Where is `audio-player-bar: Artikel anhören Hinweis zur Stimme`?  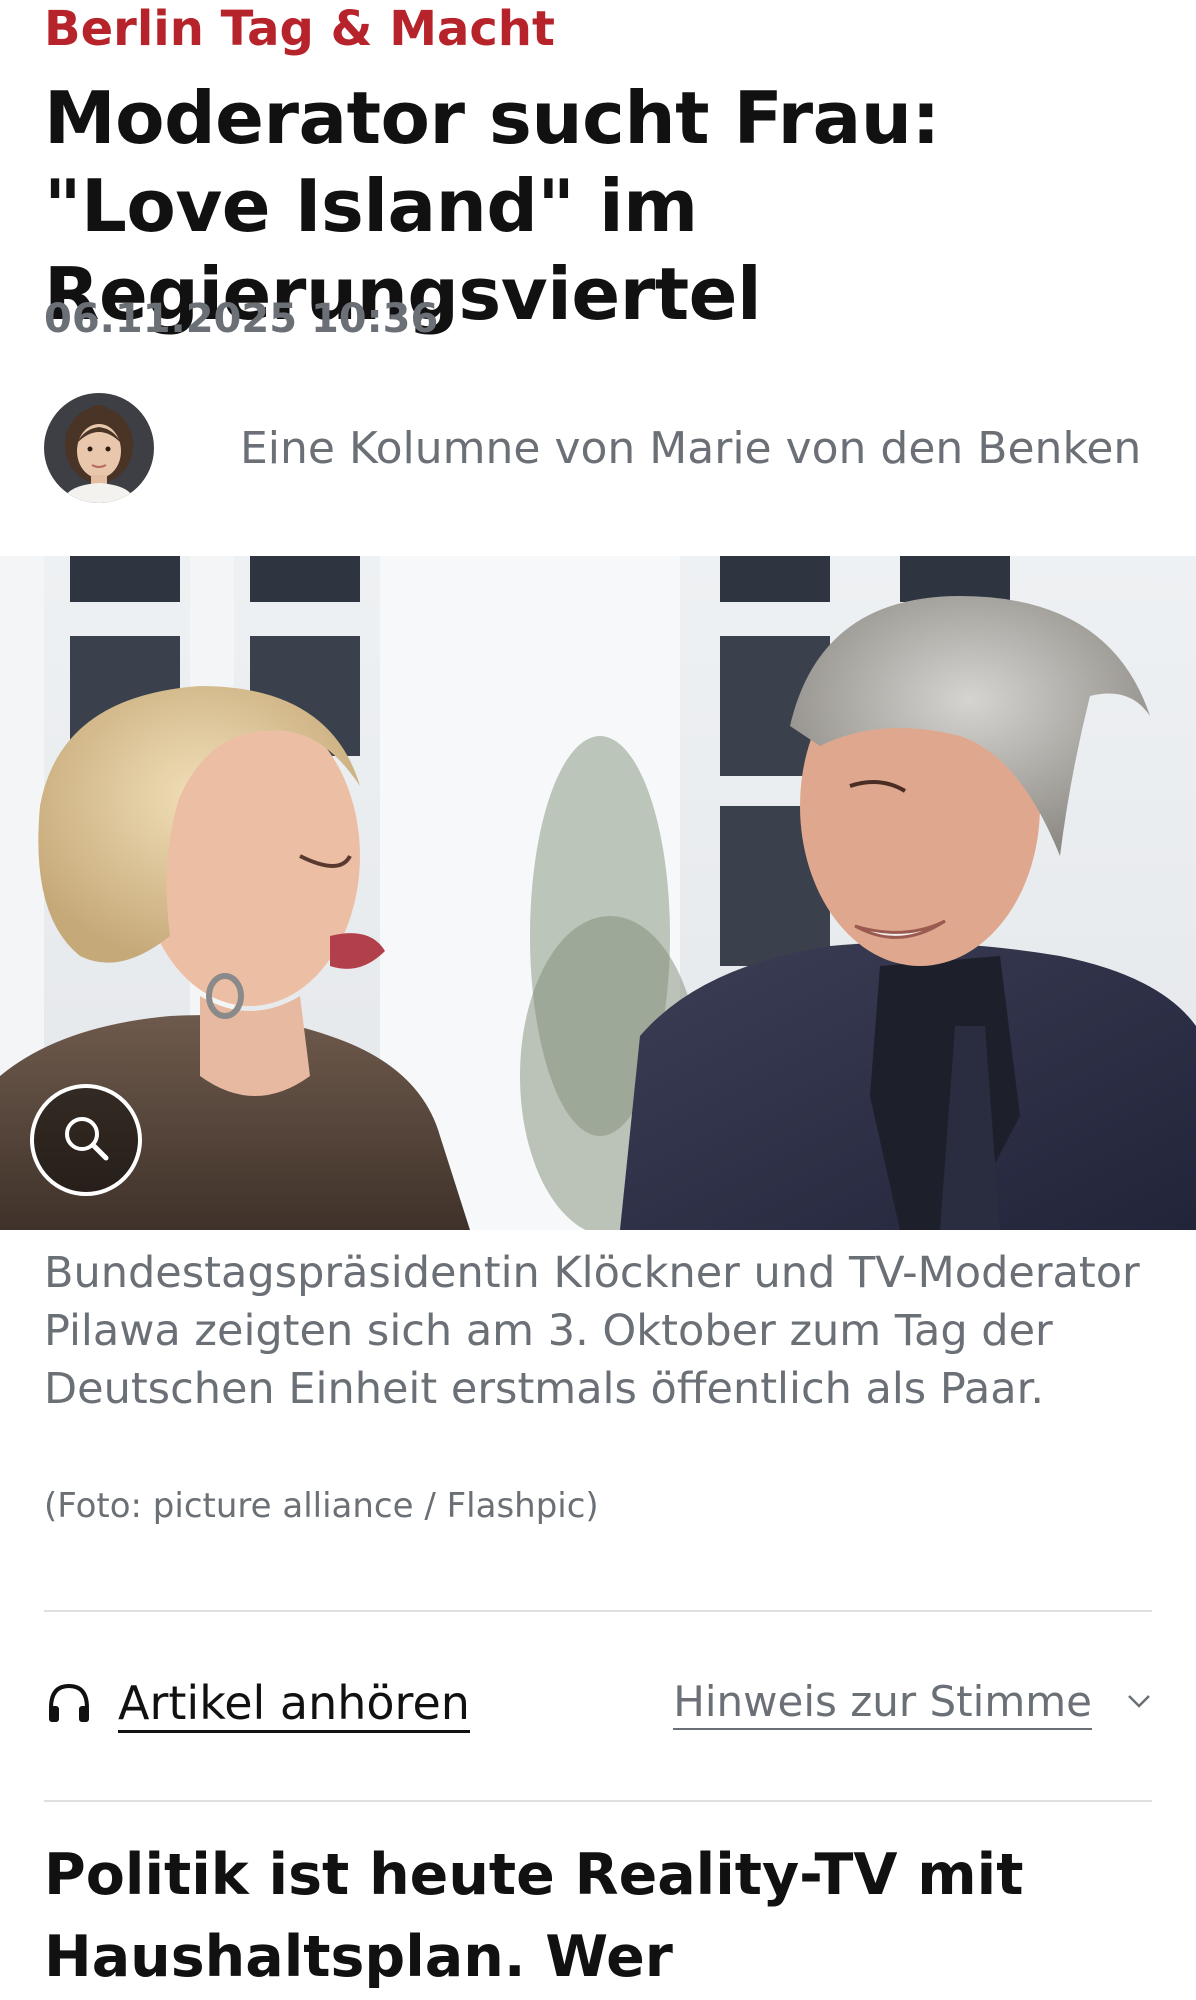
audio-player-bar: Artikel anhören Hinweis zur Stimme is located at coordinates (598, 1709).